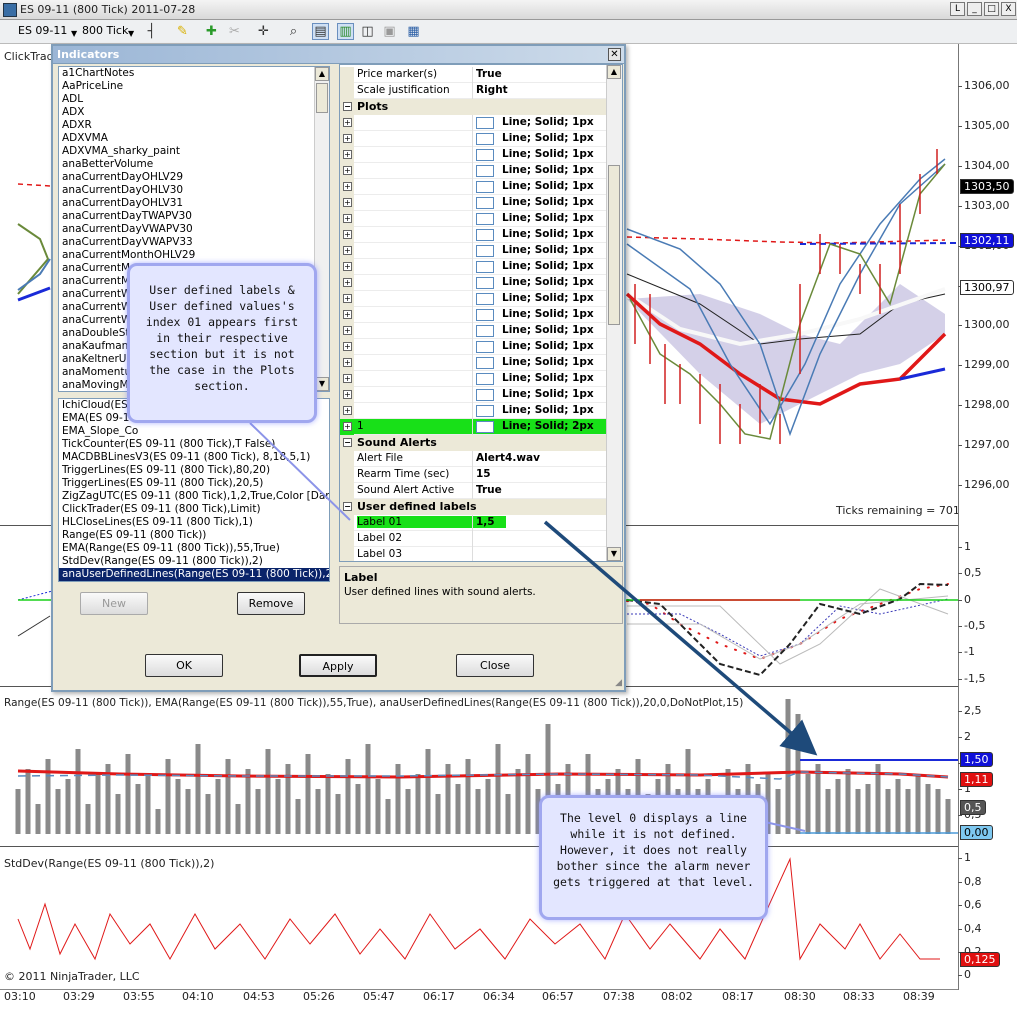  Describe the element at coordinates (194, 203) in the screenshot. I see `list-item: anaCurrentDayOHLV31` at that location.